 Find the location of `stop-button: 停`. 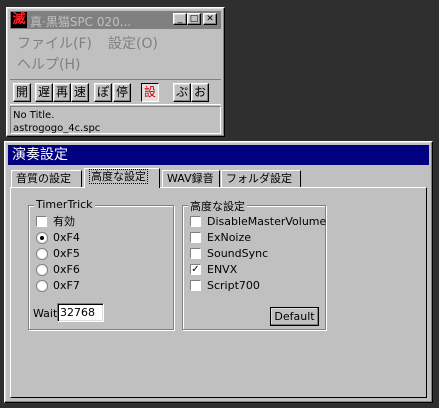

stop-button: 停 is located at coordinates (122, 92).